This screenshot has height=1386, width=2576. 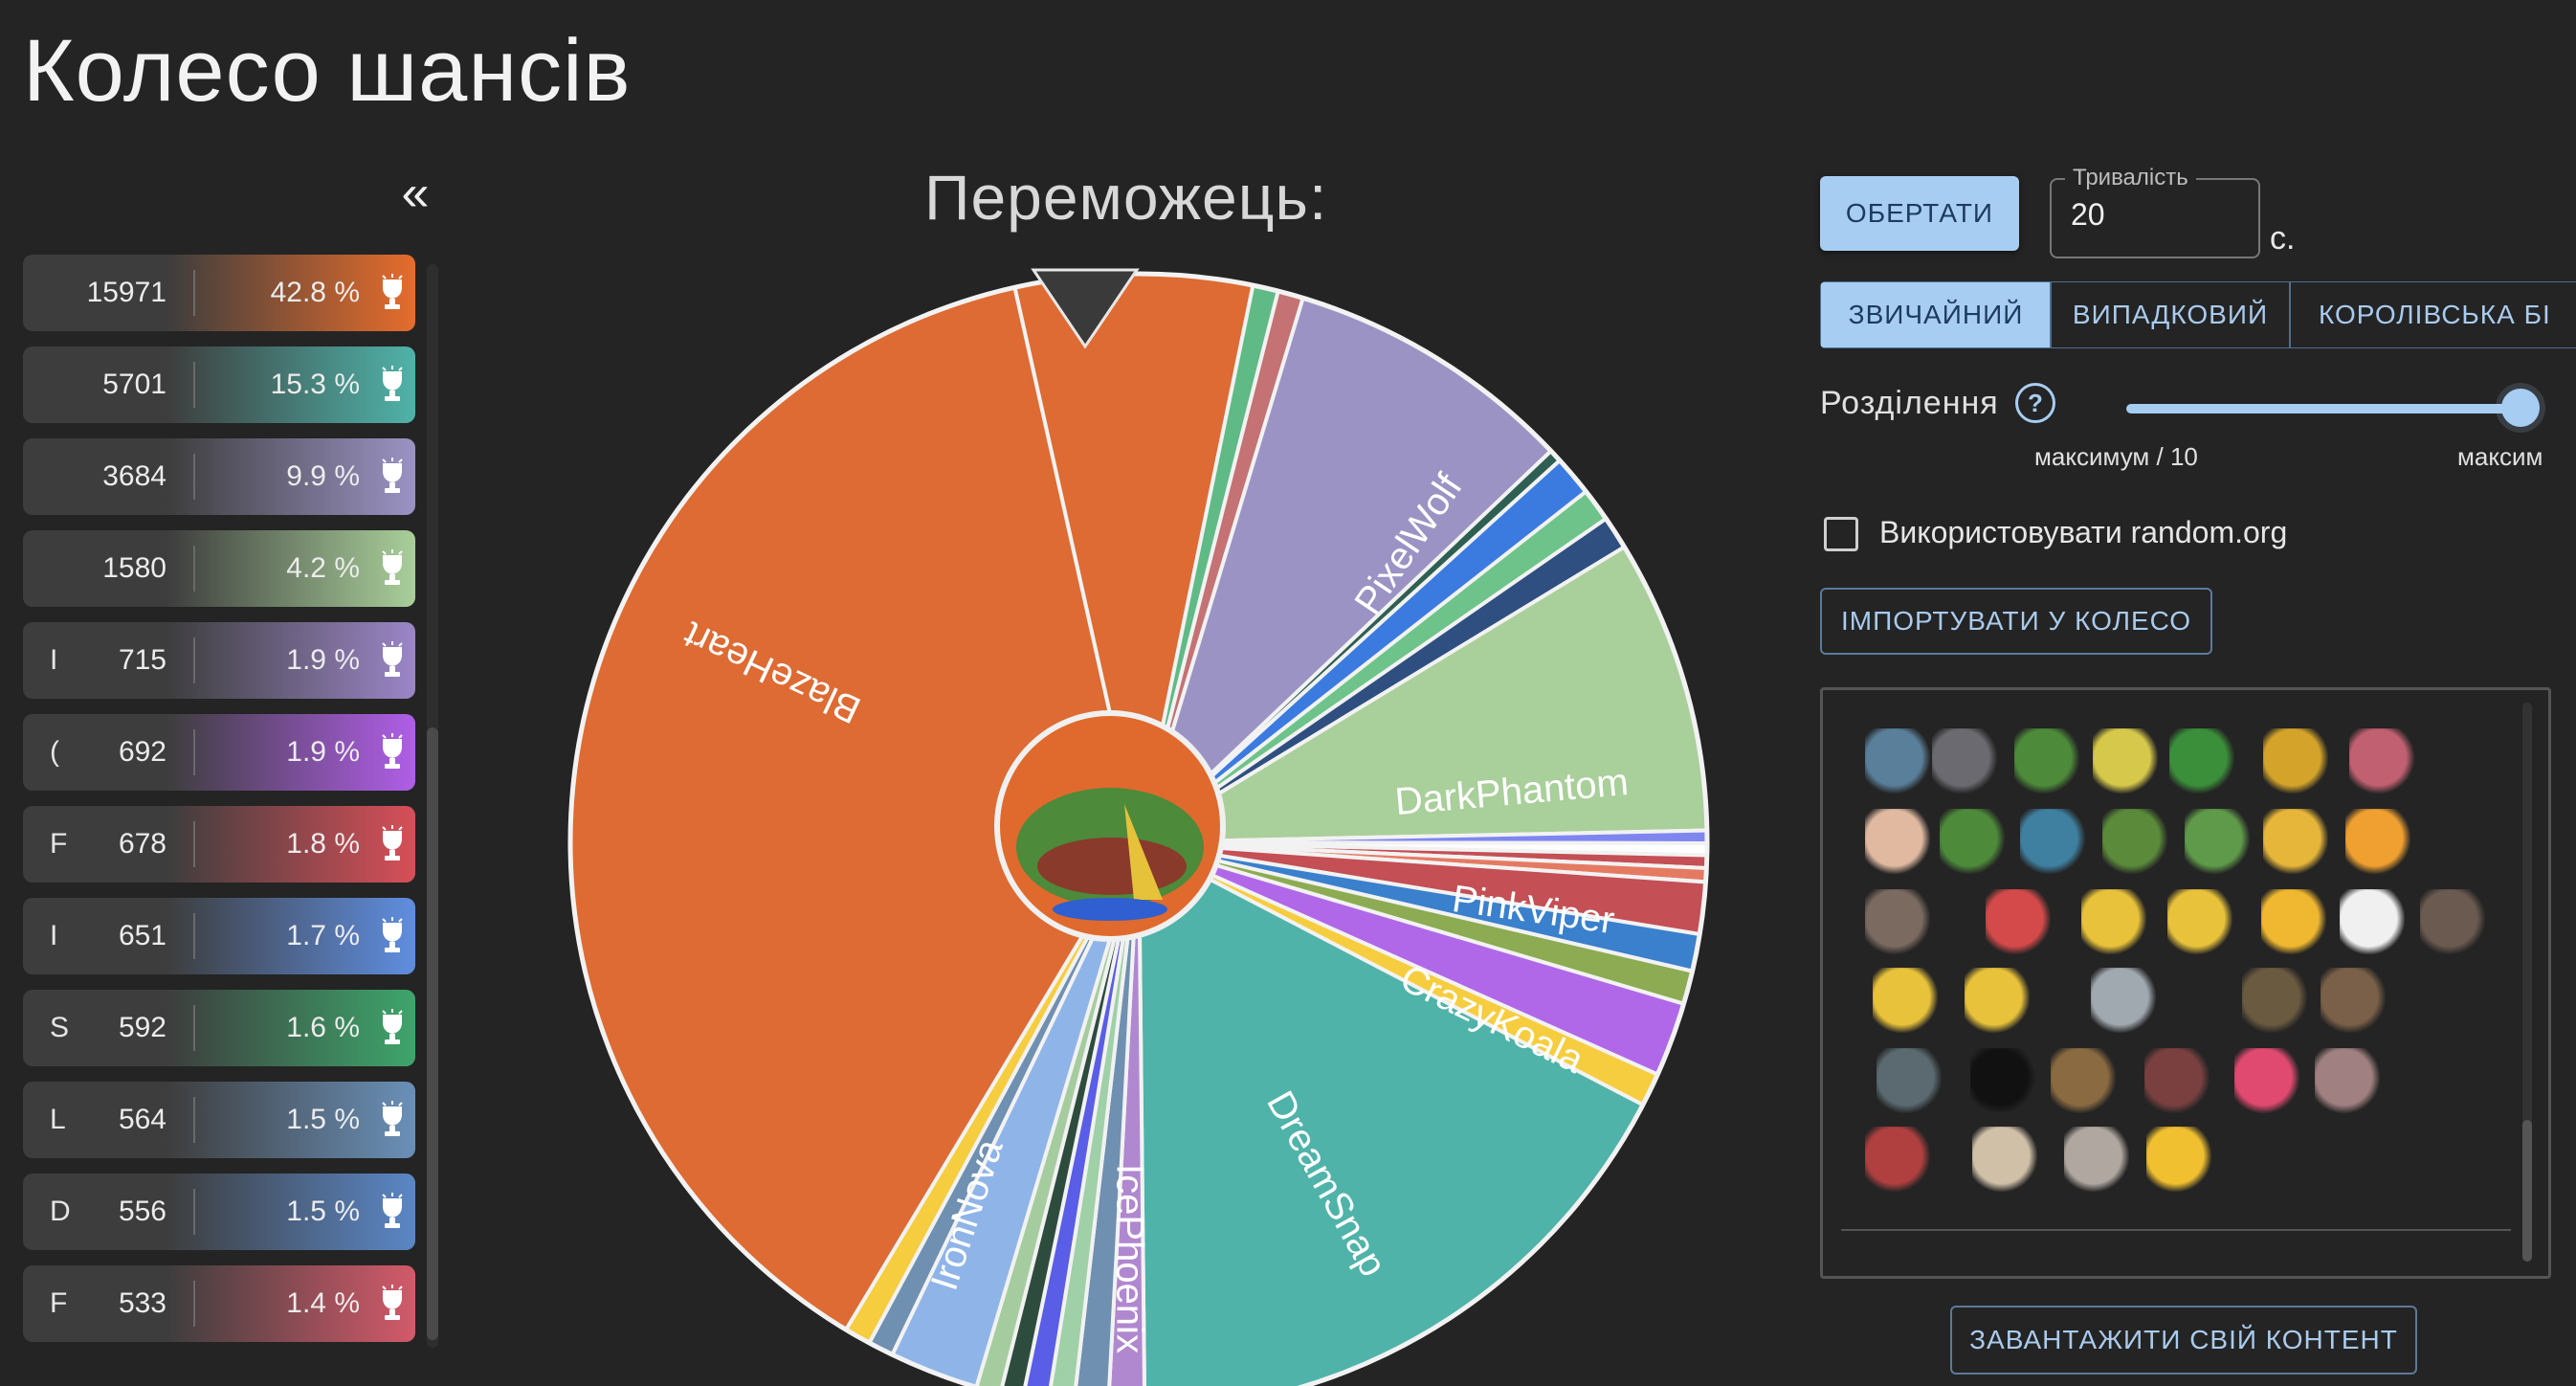 I want to click on vote-percent: 1.5 %, so click(x=323, y=1211).